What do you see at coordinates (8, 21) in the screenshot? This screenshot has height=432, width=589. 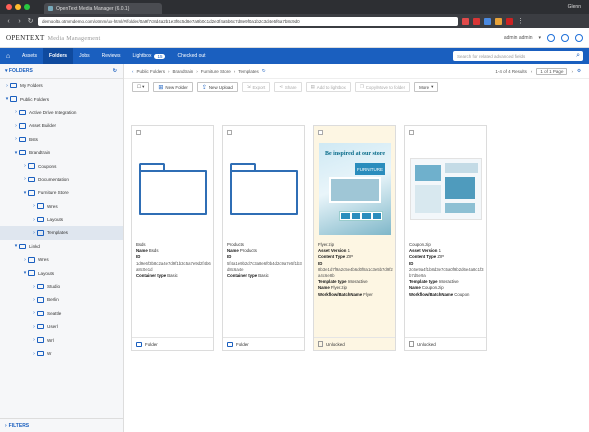 I see `back-icon: ‹` at bounding box center [8, 21].